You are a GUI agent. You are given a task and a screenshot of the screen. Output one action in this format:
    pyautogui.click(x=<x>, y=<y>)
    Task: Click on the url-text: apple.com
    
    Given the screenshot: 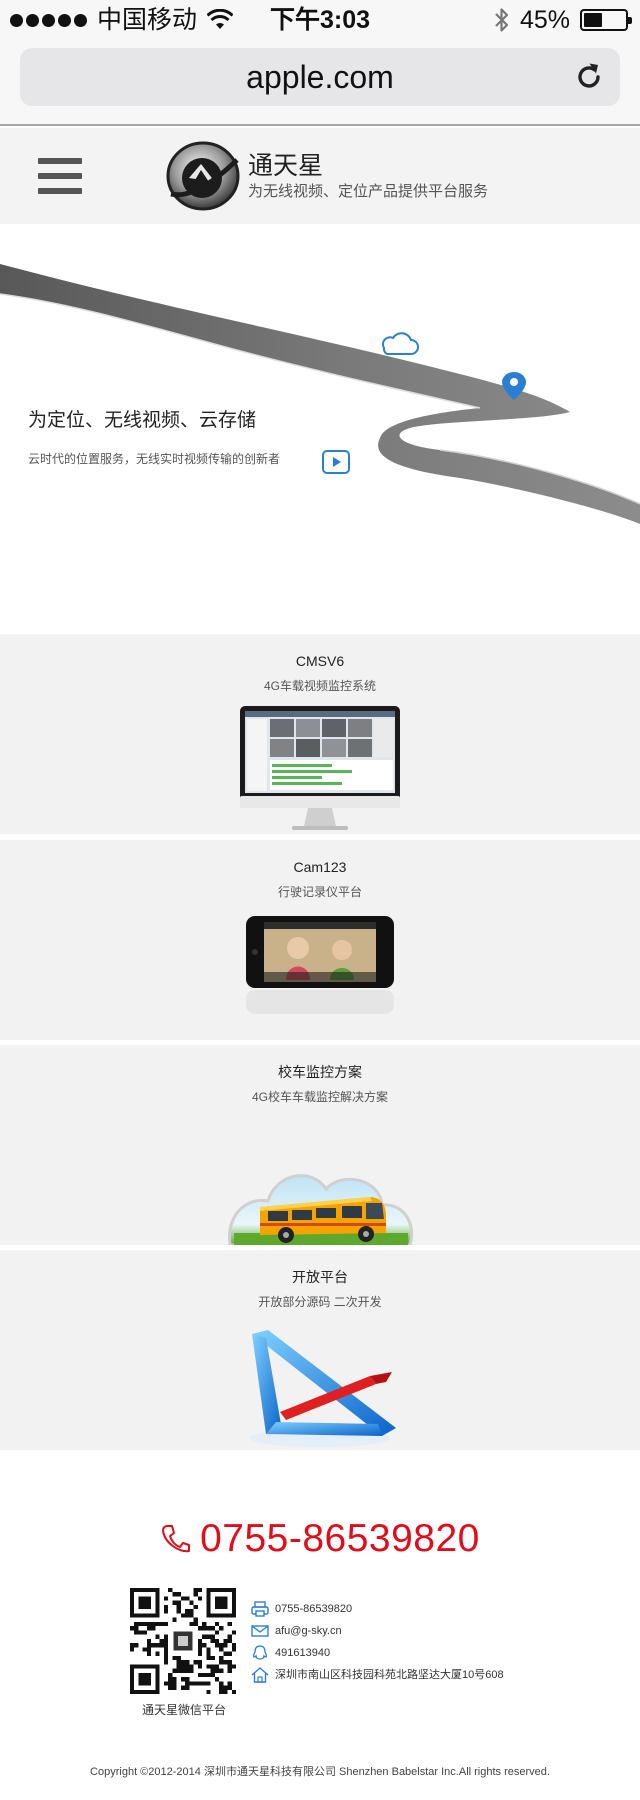 What is the action you would take?
    pyautogui.click(x=320, y=77)
    